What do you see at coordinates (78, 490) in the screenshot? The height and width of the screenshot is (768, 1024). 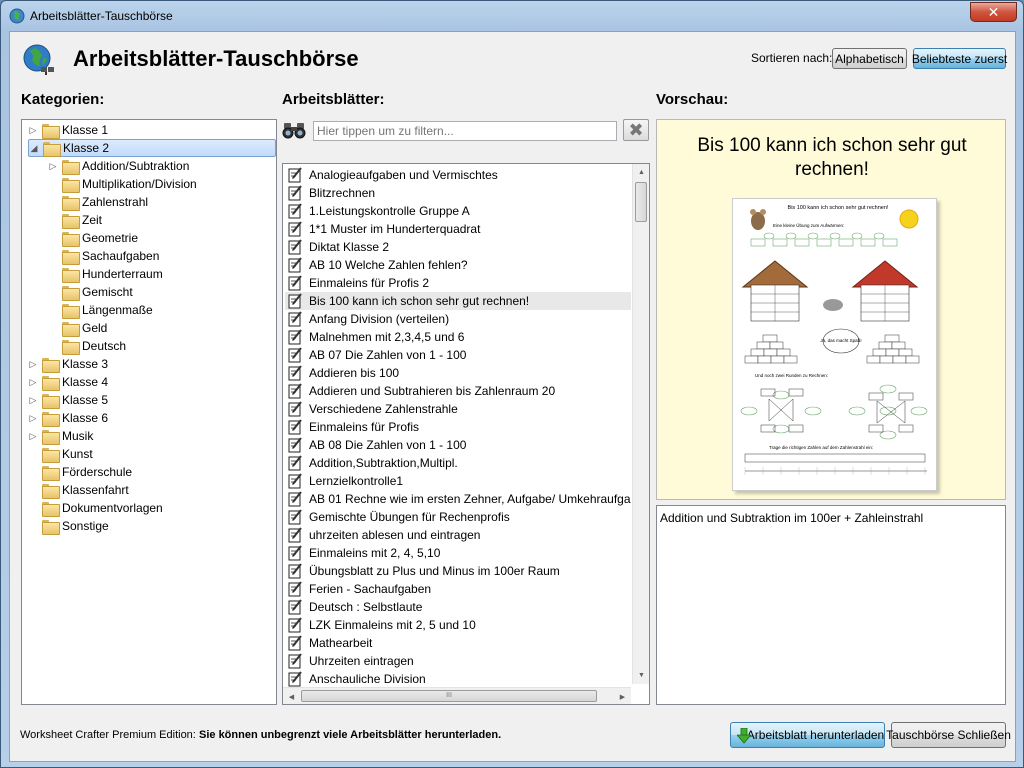 I see `category-item: Klassenfahrt` at bounding box center [78, 490].